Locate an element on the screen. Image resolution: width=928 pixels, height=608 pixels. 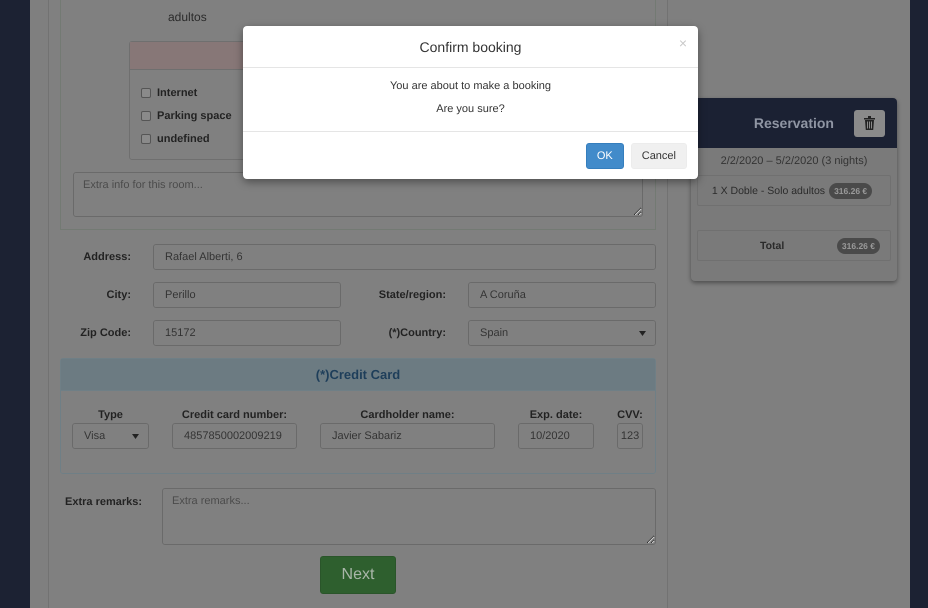
field-label: (*)Country: is located at coordinates (417, 333).